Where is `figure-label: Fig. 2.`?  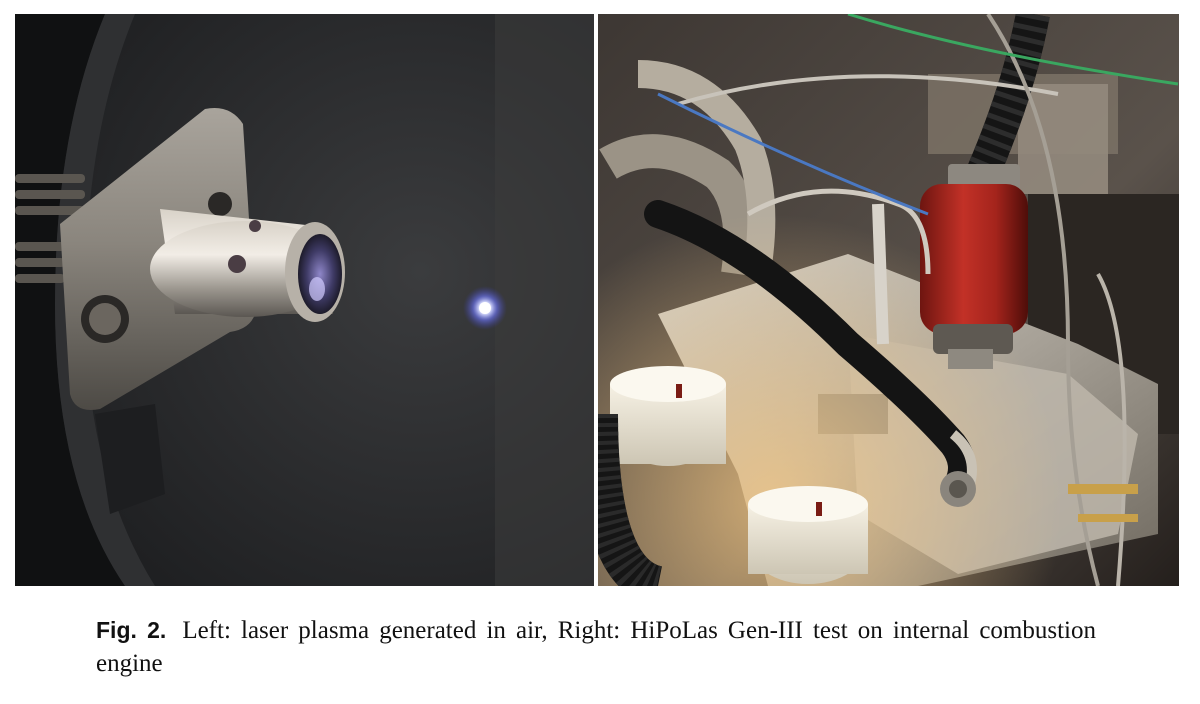 figure-label: Fig. 2. is located at coordinates (131, 630).